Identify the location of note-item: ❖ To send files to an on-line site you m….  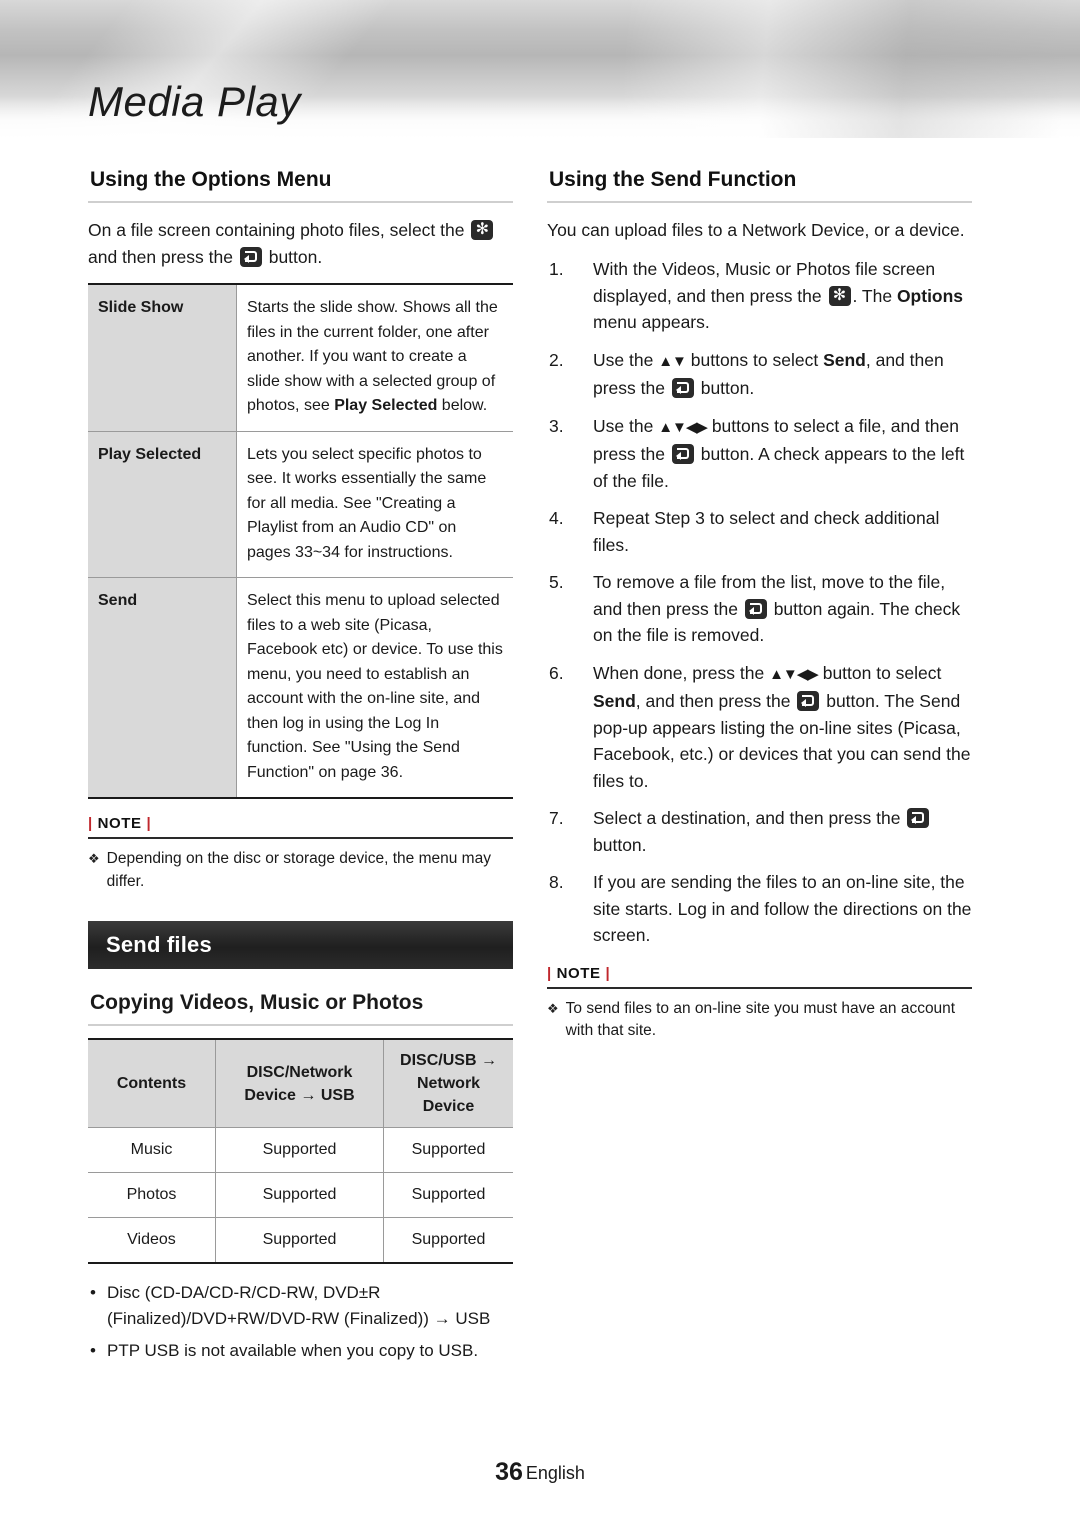
(759, 1020).